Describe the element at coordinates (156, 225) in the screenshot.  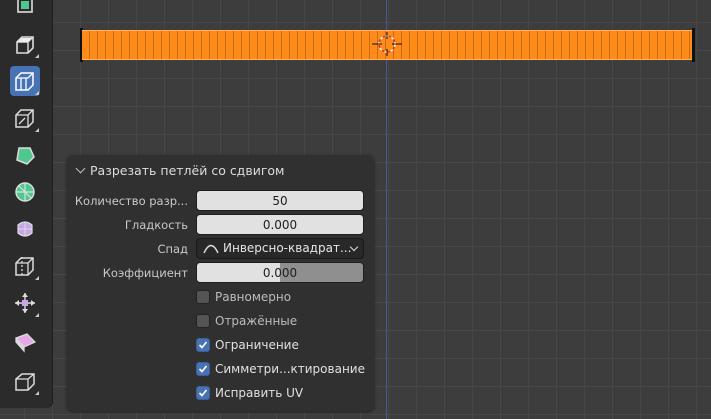
I see `smoothness-label: Гладкость` at that location.